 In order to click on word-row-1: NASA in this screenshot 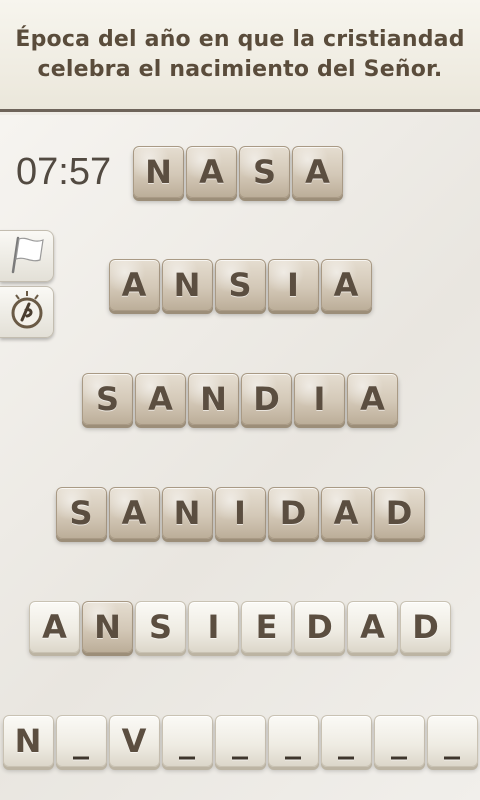, I will do `click(240, 173)`.